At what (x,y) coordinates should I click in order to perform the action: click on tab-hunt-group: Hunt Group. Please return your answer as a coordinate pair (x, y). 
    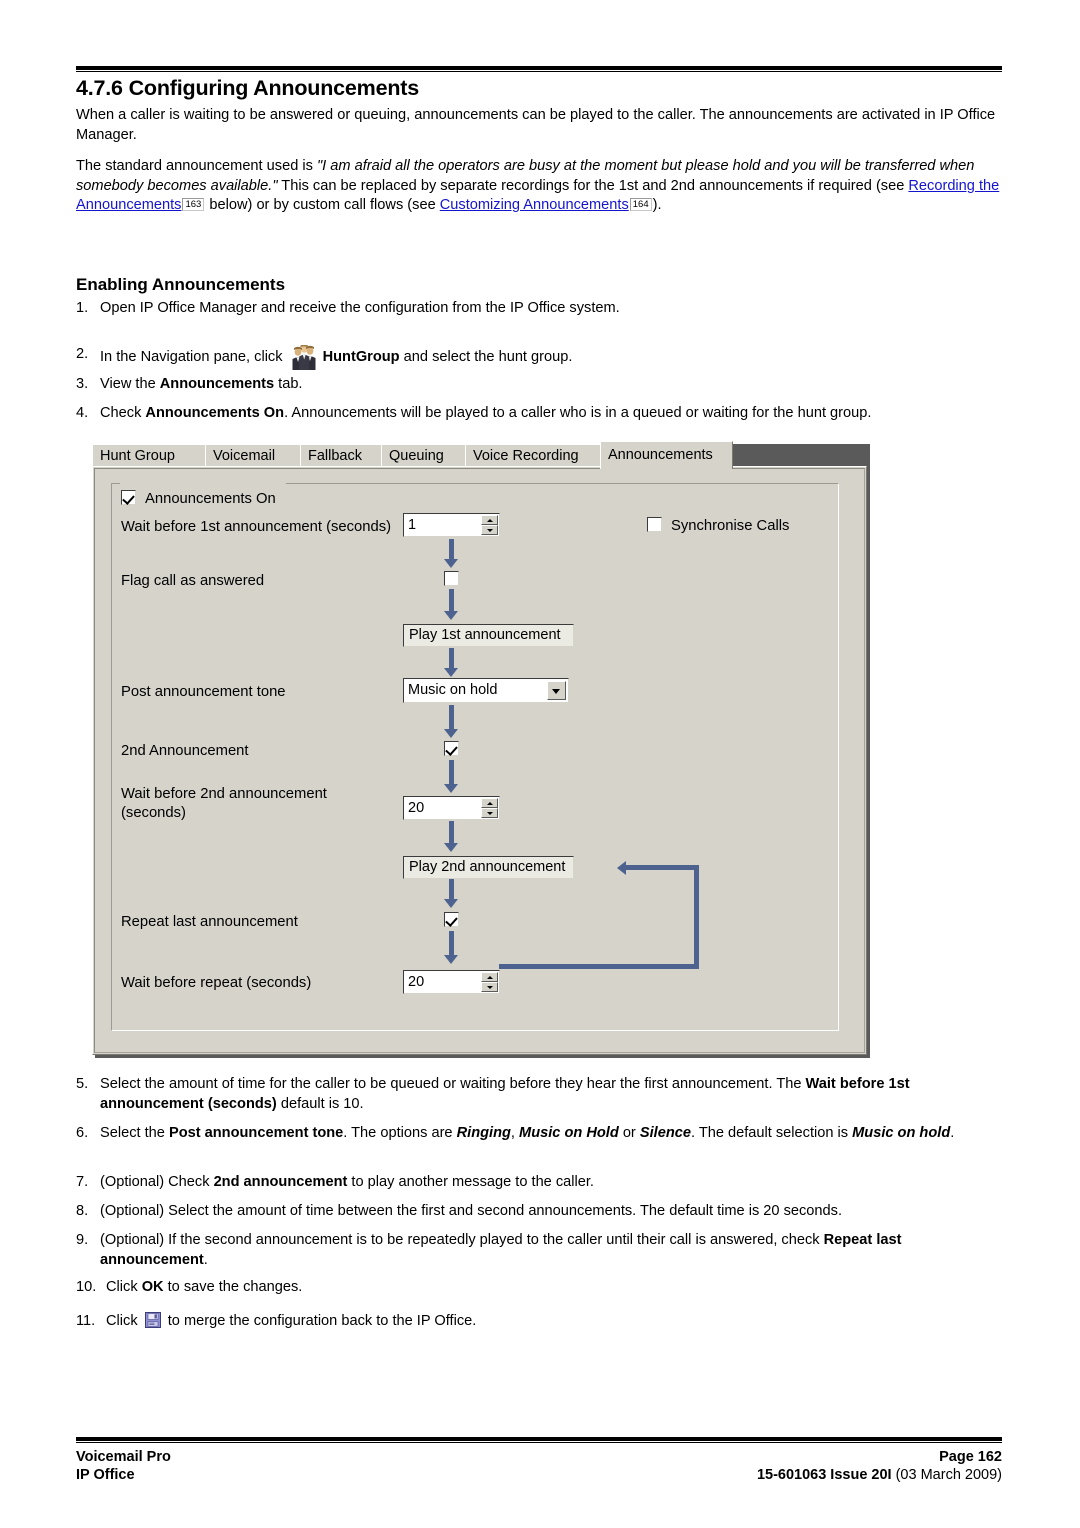
    Looking at the image, I should click on (149, 455).